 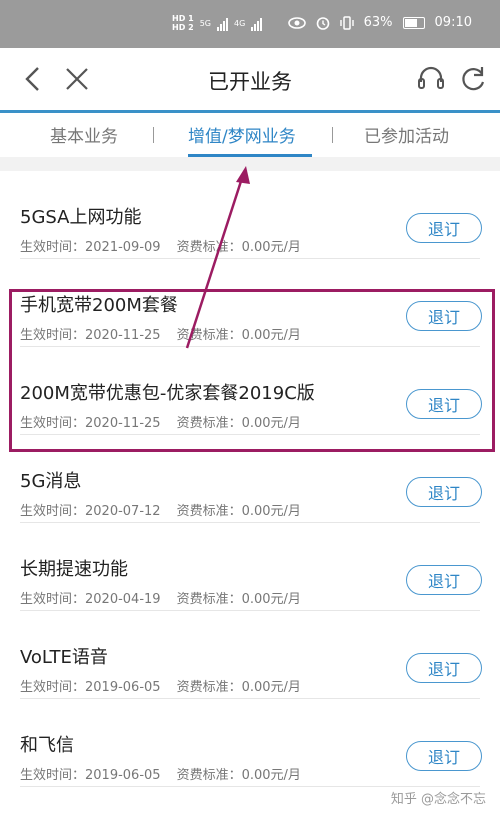 I want to click on list-item: 和飞信 生效时间：2019-06-05 资费标准：0.00元/月 退订, so click(x=250, y=743).